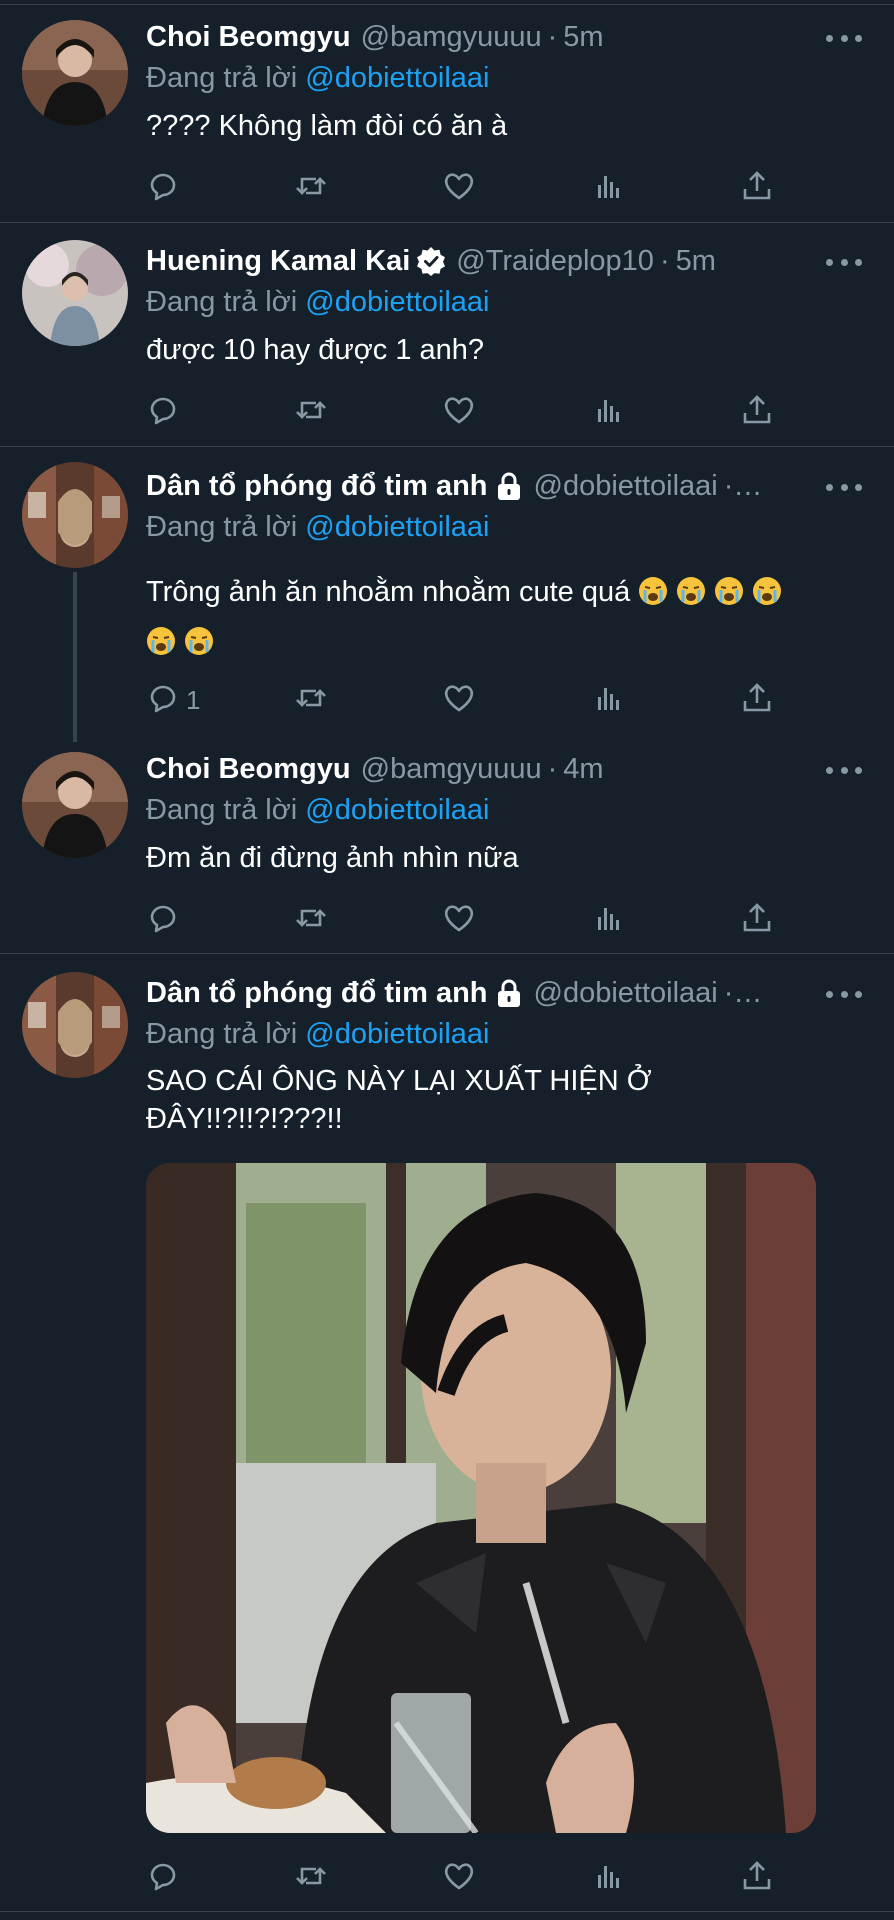  What do you see at coordinates (327, 126) in the screenshot?
I see `tweet-text: ???? Không làm đòi có ăn à` at bounding box center [327, 126].